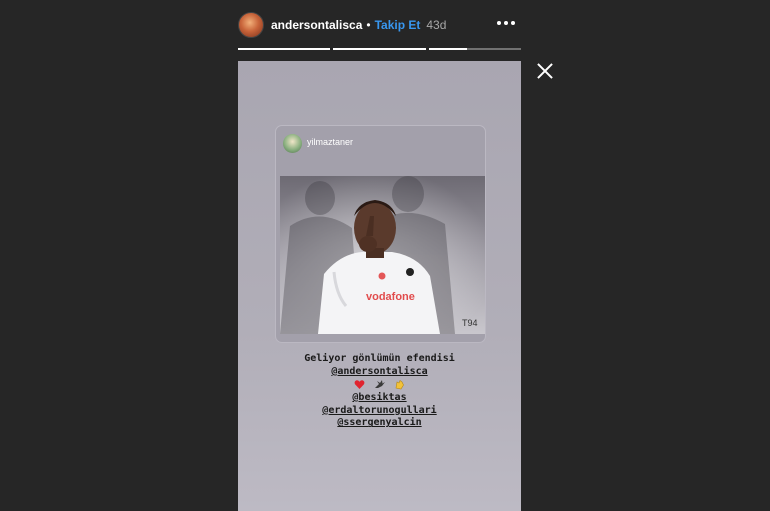 The height and width of the screenshot is (511, 770). Describe the element at coordinates (545, 71) in the screenshot. I see `close-icon` at that location.